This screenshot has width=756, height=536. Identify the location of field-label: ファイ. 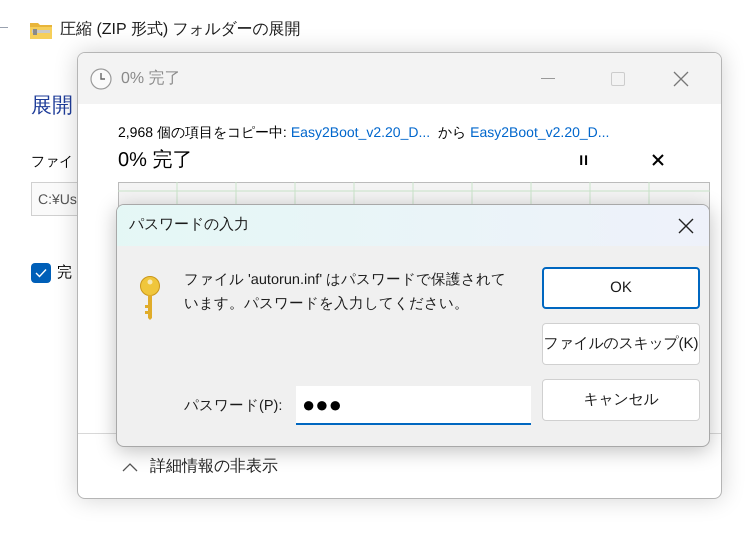
(52, 161).